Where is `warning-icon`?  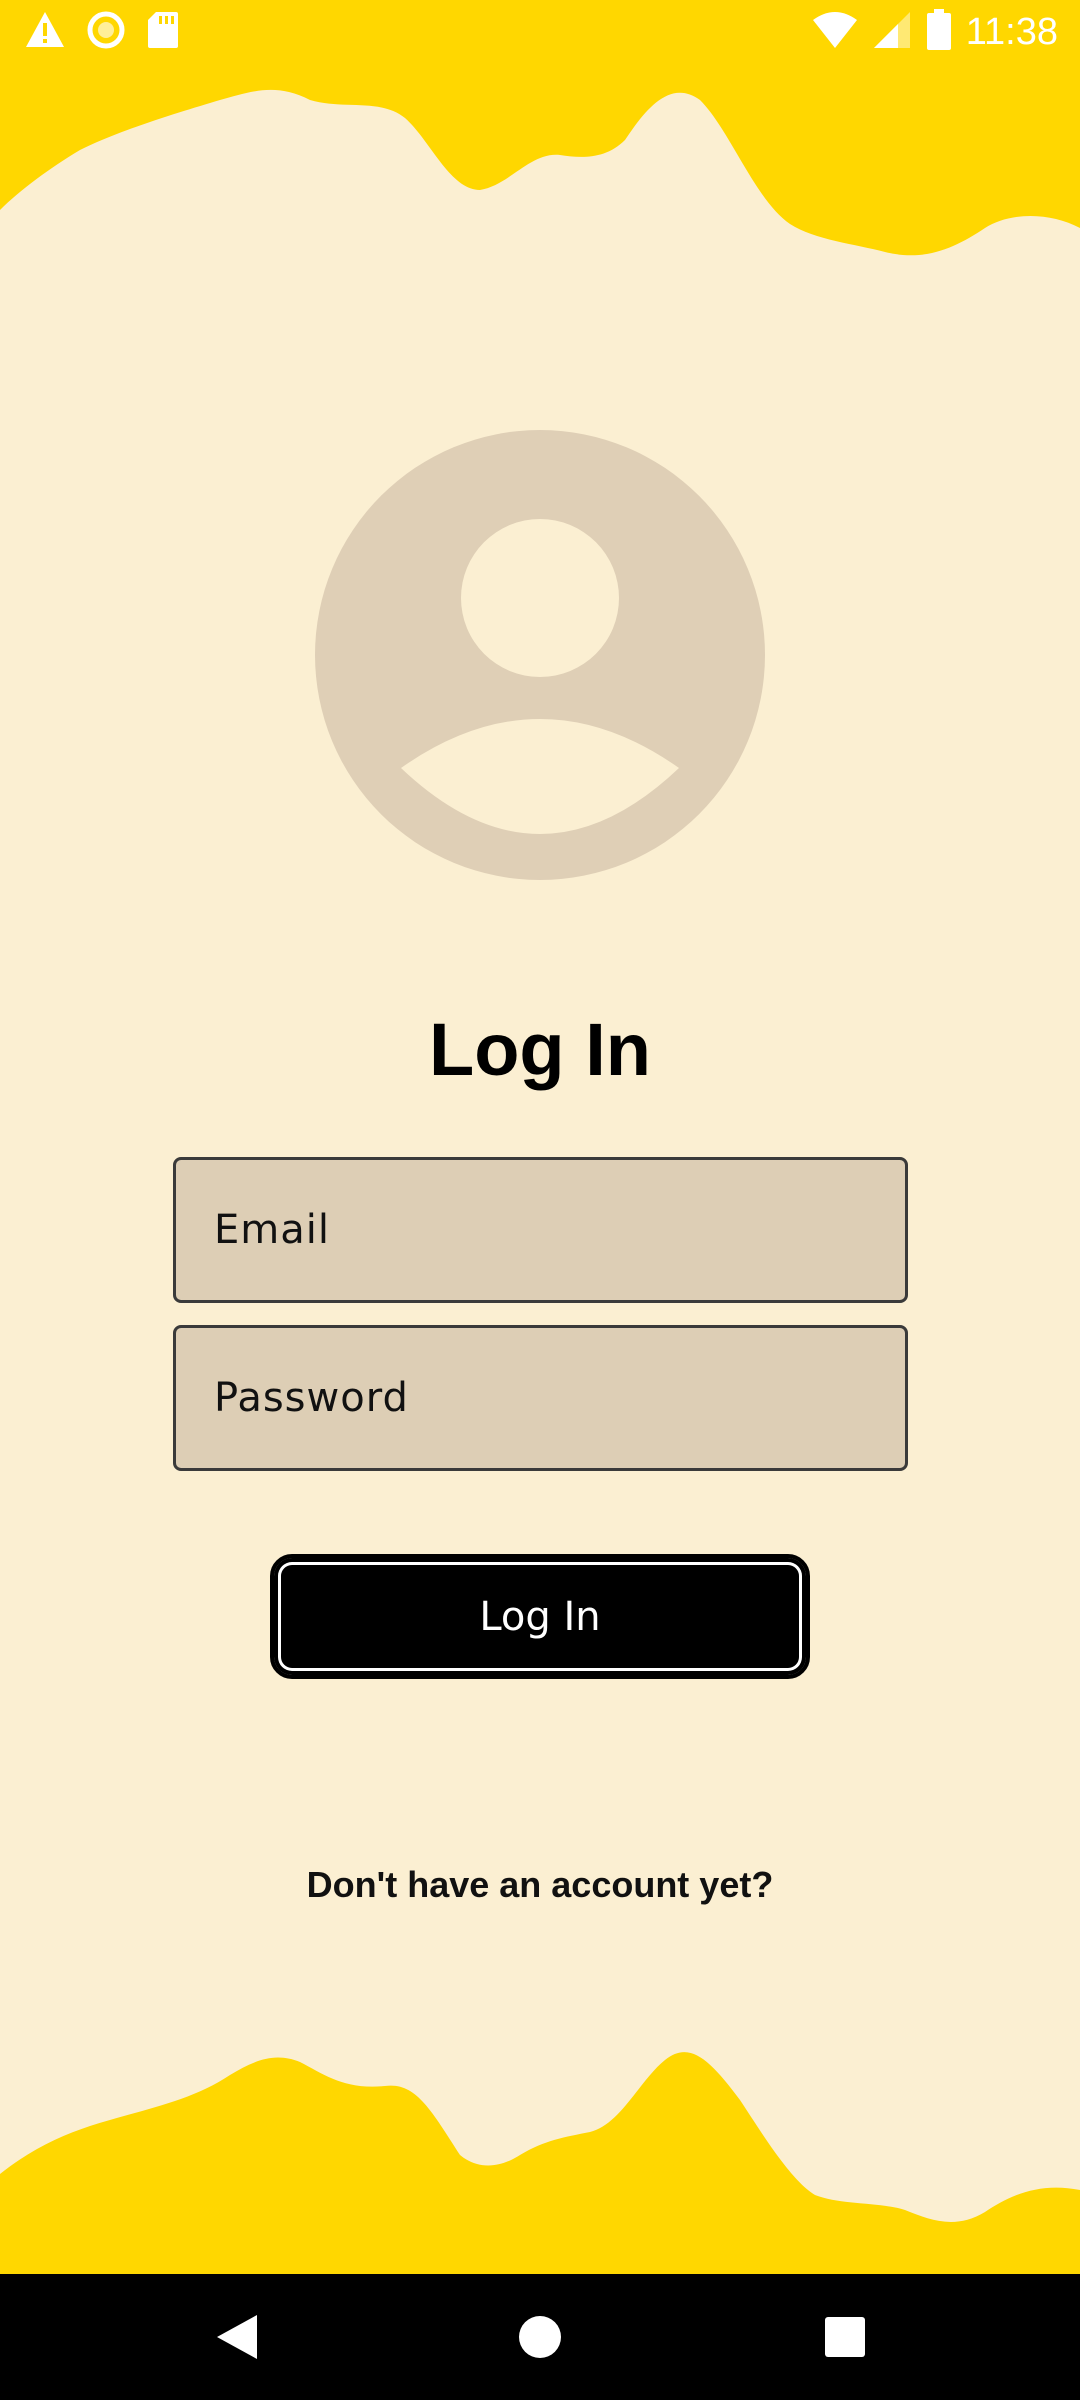 warning-icon is located at coordinates (45, 32).